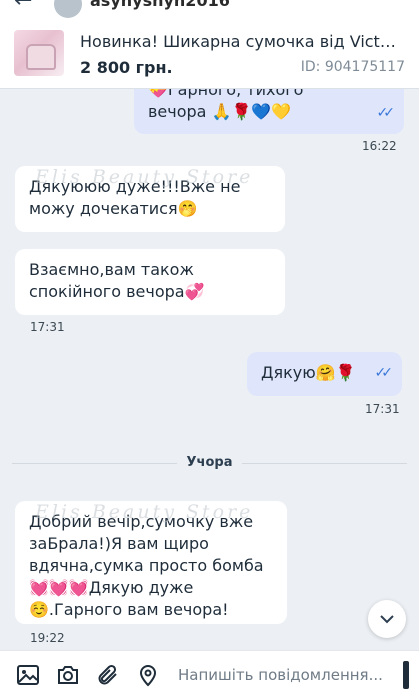 The height and width of the screenshot is (700, 419). I want to click on product-thumbnail, so click(39, 53).